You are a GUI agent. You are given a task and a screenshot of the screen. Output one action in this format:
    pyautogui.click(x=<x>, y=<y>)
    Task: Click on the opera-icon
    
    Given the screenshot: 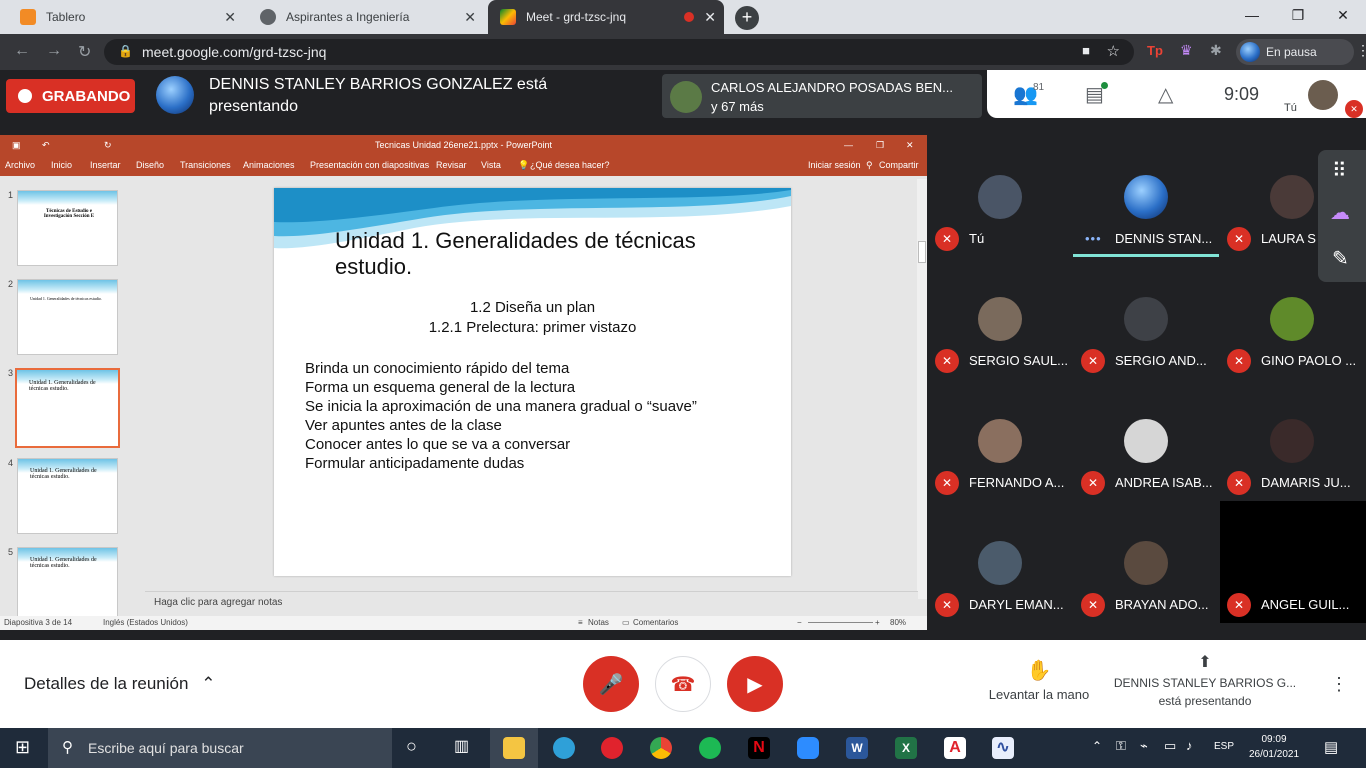 What is the action you would take?
    pyautogui.click(x=612, y=748)
    